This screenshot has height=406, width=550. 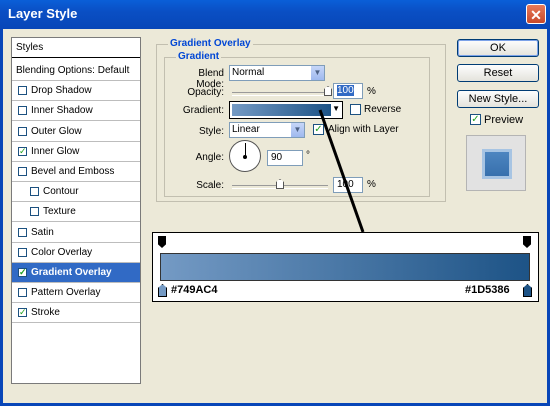 What do you see at coordinates (43, 13) in the screenshot?
I see `window-title: Layer Style` at bounding box center [43, 13].